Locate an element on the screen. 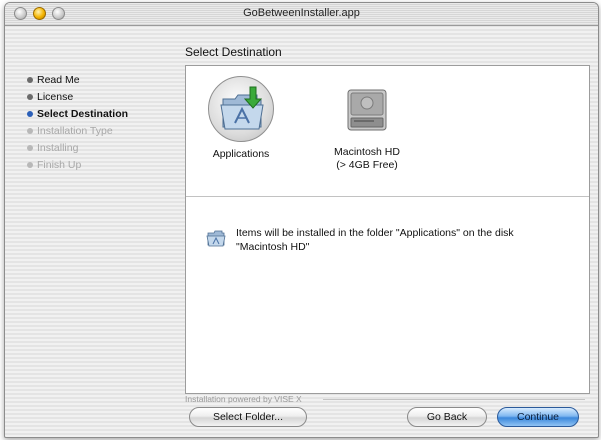 The height and width of the screenshot is (440, 601). destination-name: Macintosh HD (> 4GB Free) is located at coordinates (367, 159).